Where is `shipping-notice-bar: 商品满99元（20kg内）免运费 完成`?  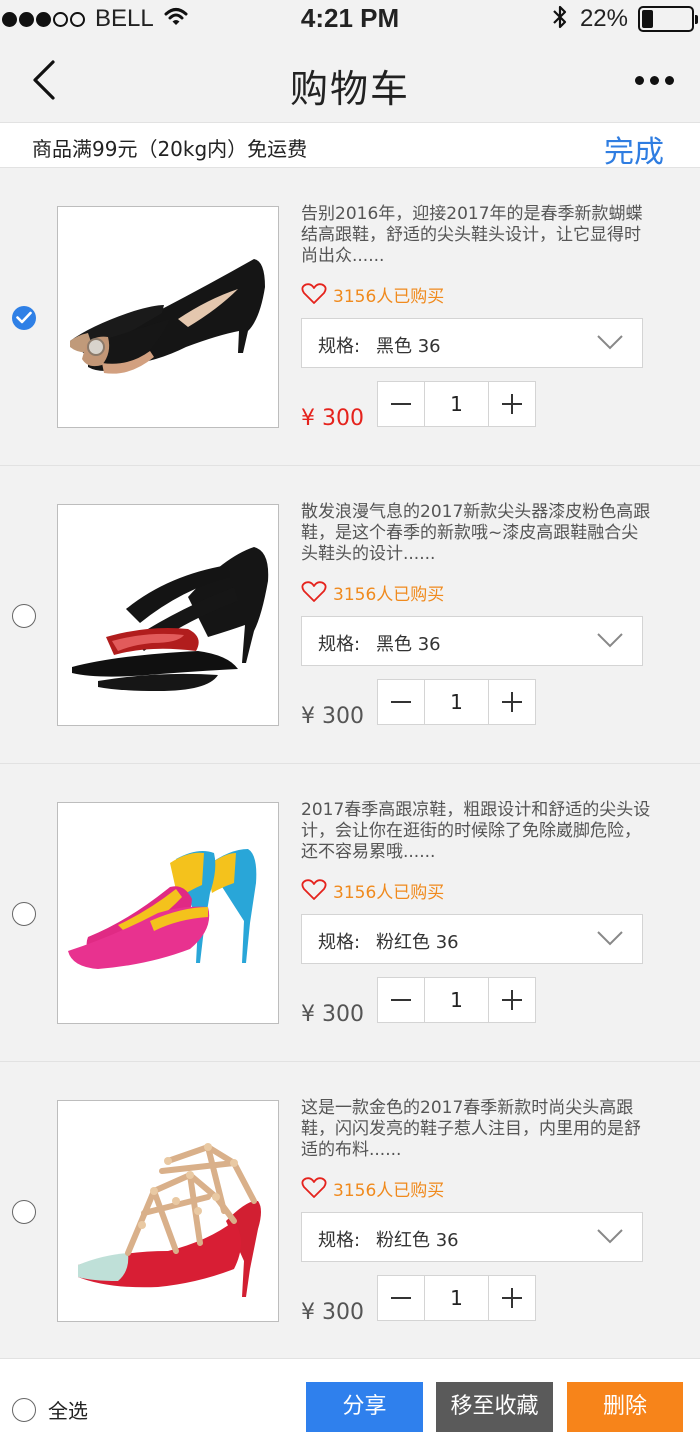 shipping-notice-bar: 商品满99元（20kg内）免运费 完成 is located at coordinates (350, 146).